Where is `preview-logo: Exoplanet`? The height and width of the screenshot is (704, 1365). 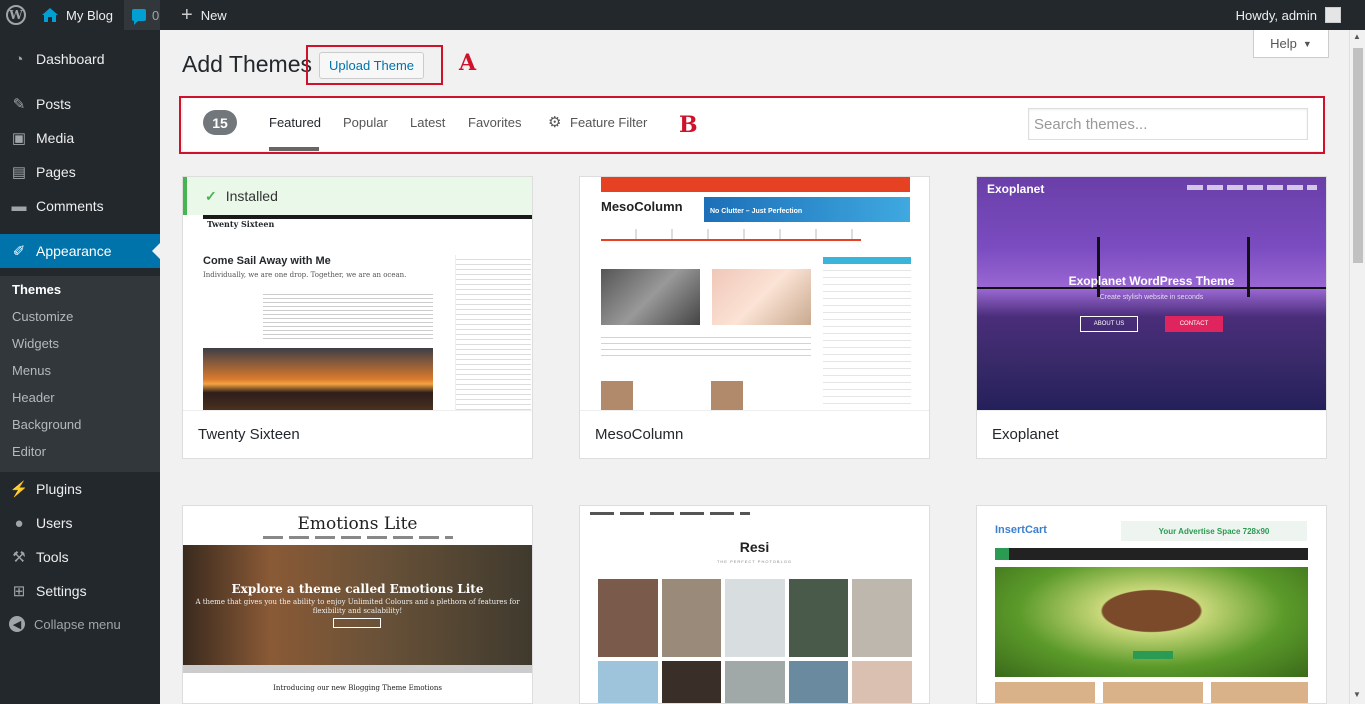
preview-logo: Exoplanet is located at coordinates (1016, 189).